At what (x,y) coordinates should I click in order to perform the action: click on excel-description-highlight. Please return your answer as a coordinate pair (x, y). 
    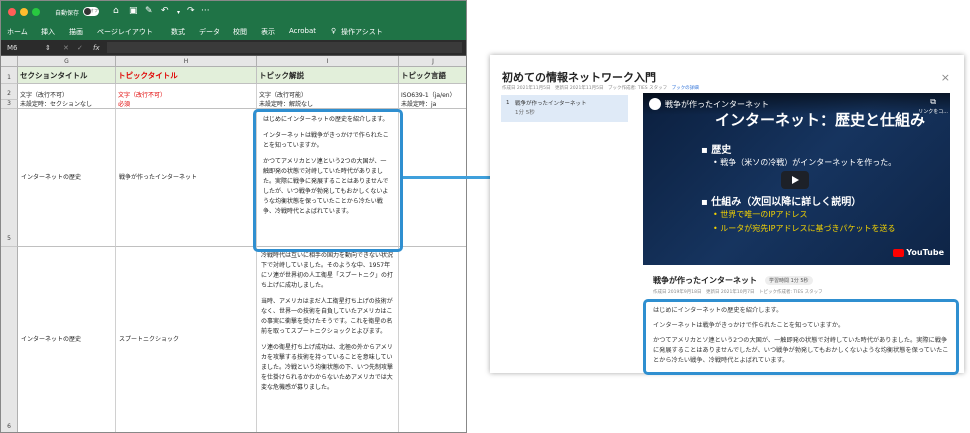
    Looking at the image, I should click on (328, 180).